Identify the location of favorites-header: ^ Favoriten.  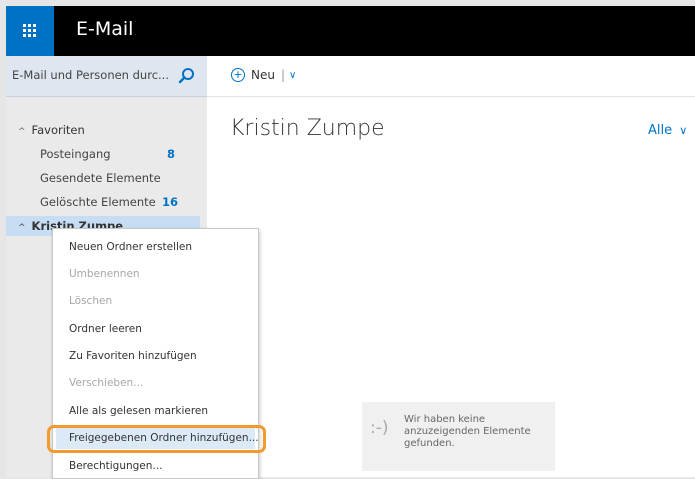
(51, 130).